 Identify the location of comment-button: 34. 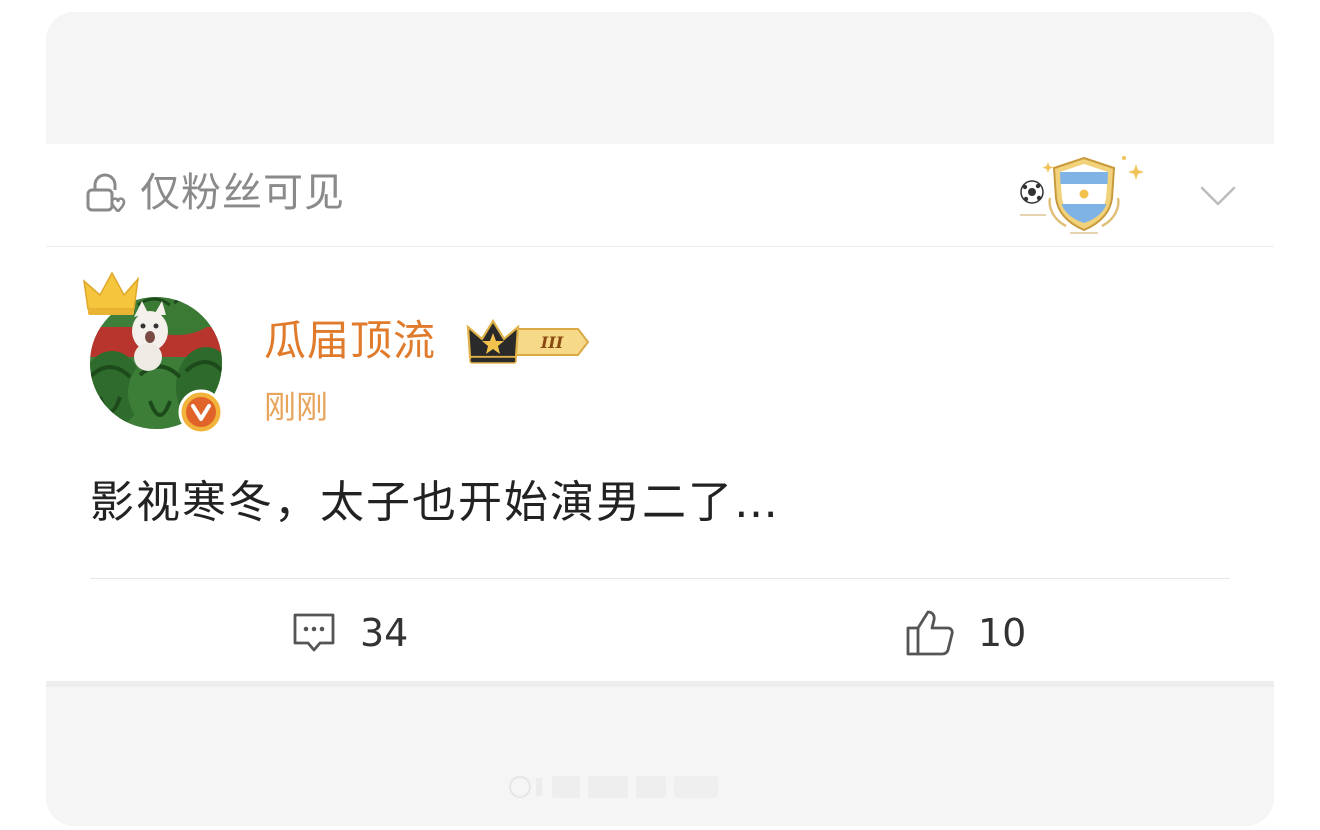
(349, 633).